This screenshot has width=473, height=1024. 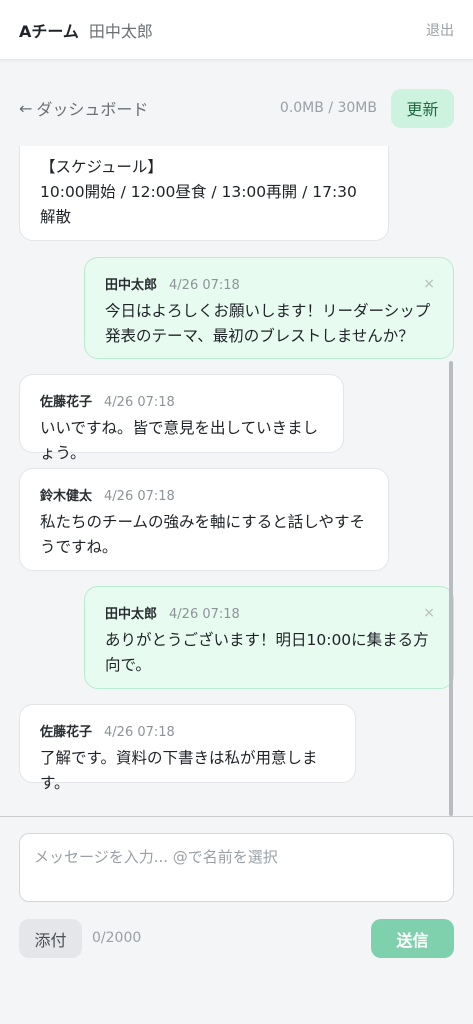 I want to click on back-to-dashboard-link: ← ダッシュボード, so click(x=83, y=108).